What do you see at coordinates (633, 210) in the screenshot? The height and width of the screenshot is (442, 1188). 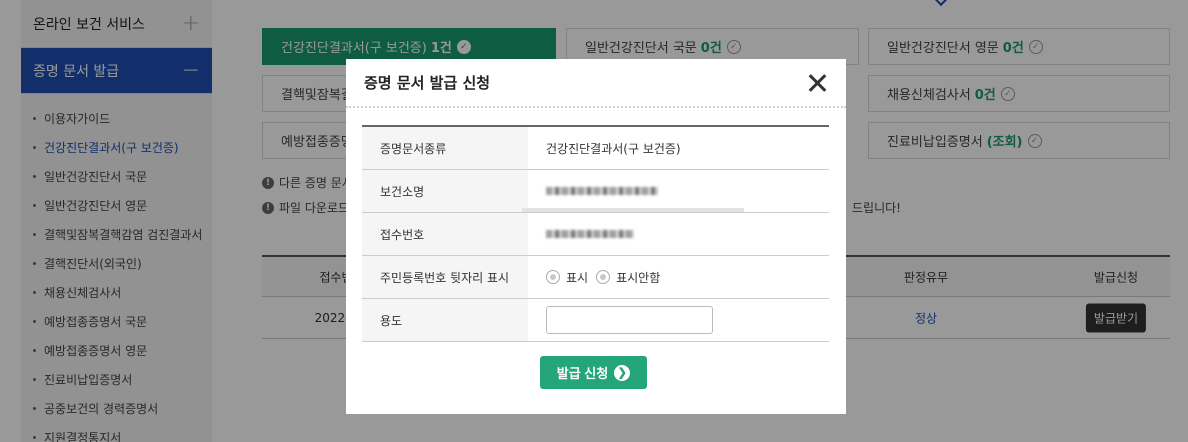 I see `redaction-mark` at bounding box center [633, 210].